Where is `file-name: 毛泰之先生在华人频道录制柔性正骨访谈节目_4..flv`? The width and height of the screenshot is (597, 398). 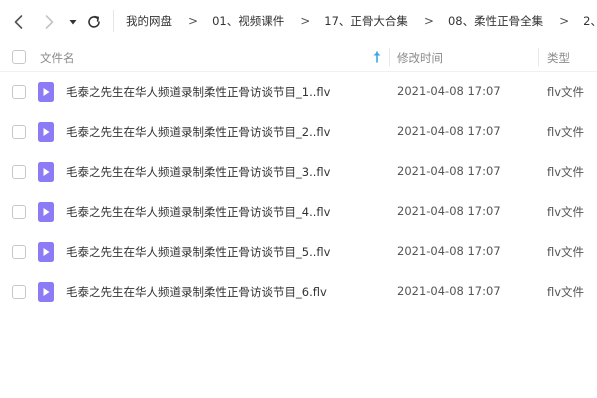
file-name: 毛泰之先生在华人频道录制柔性正骨访谈节目_4..flv is located at coordinates (198, 212).